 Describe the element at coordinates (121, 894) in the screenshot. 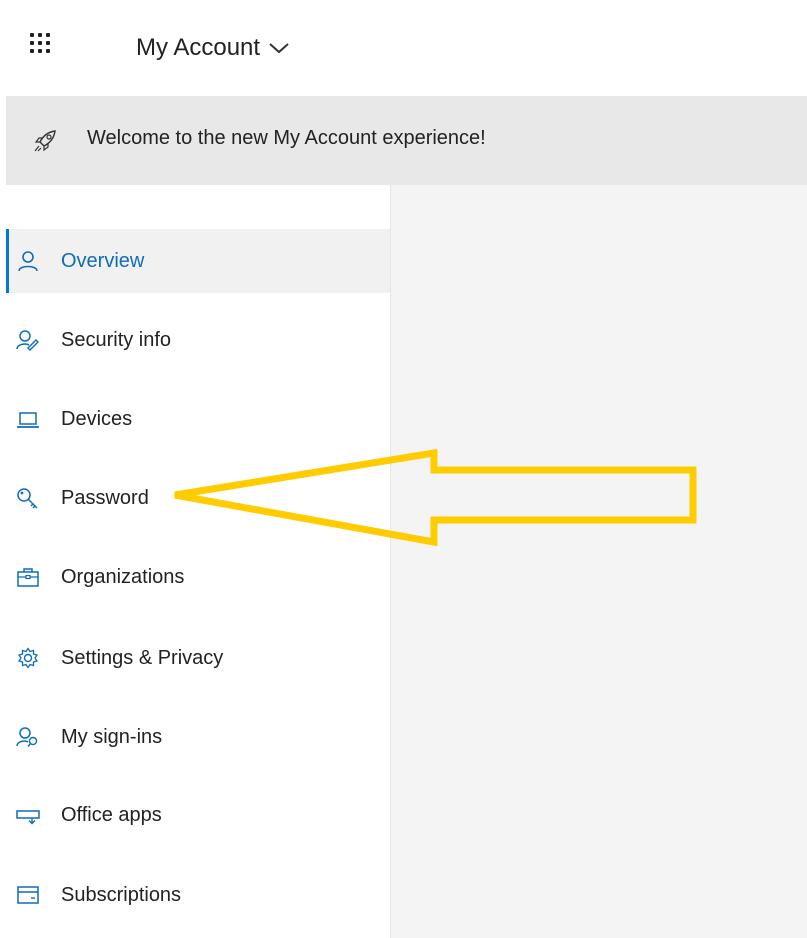

I see `sidebar-item-label: Subscriptions` at that location.